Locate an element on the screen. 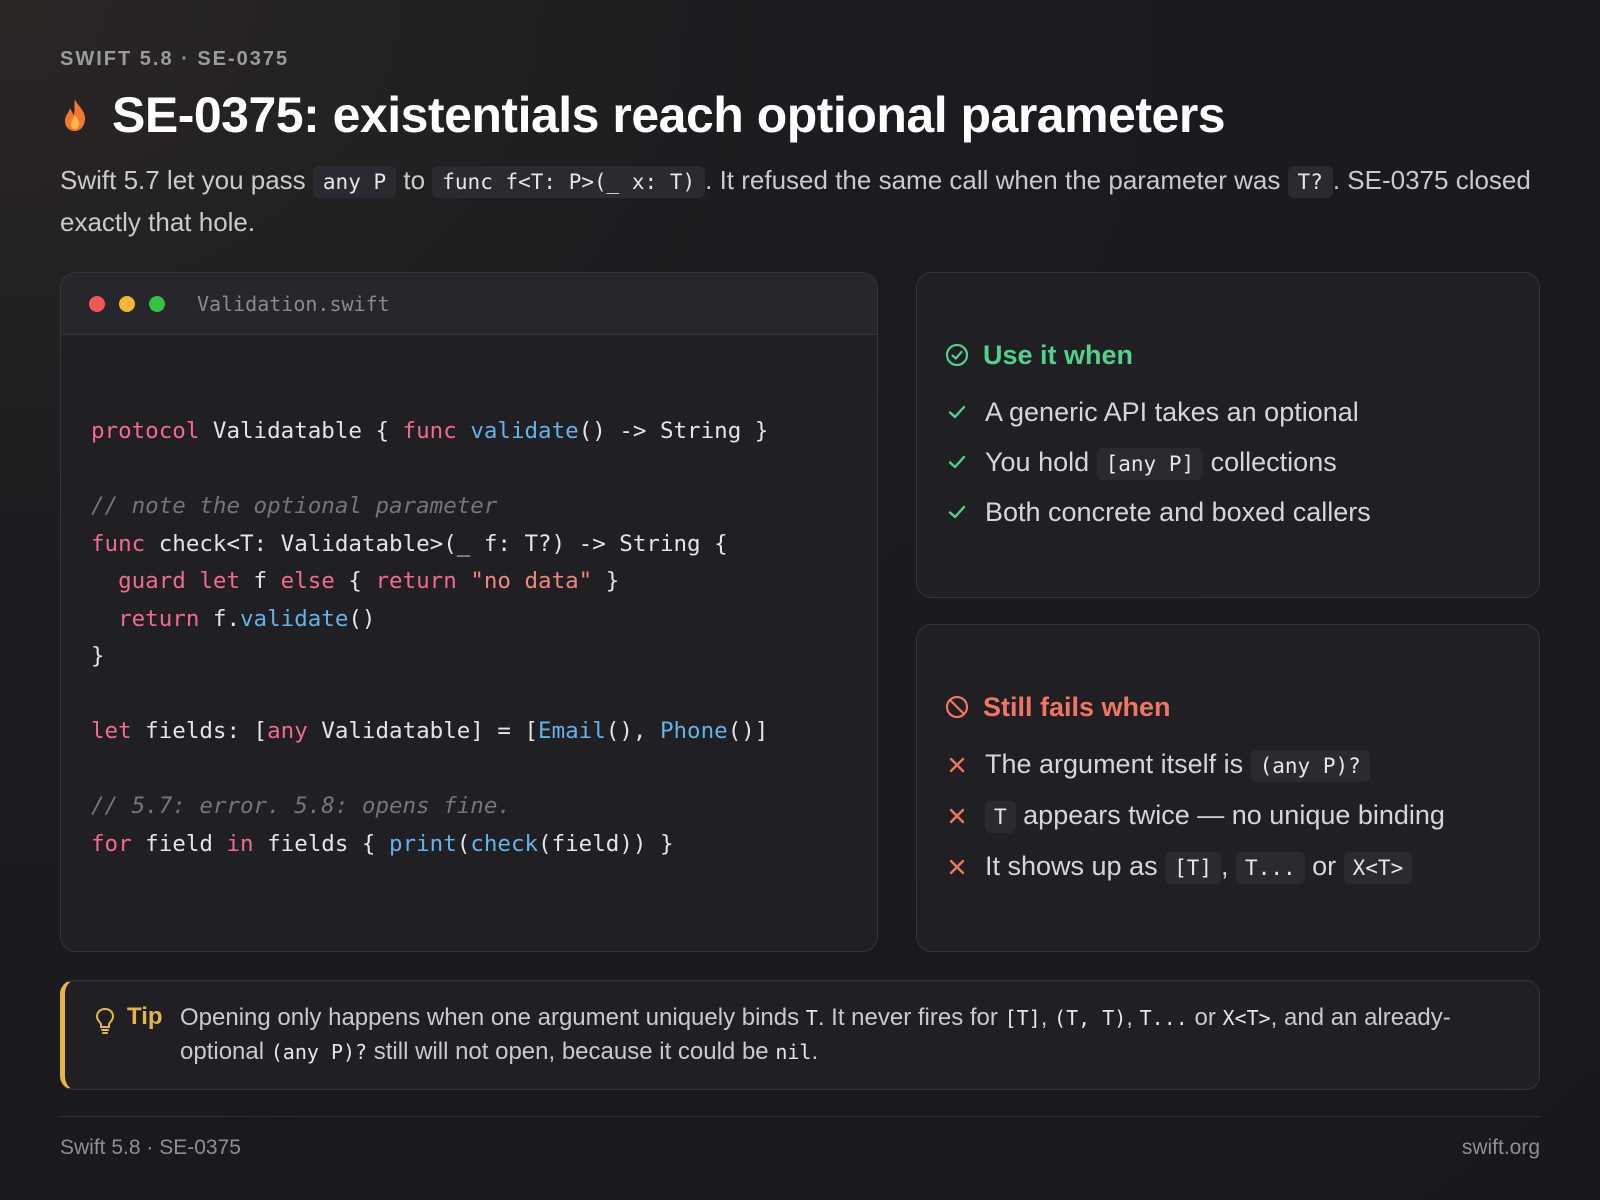 Image resolution: width=1600 pixels, height=1200 pixels. list-item: You hold [any P] collections is located at coordinates (1232, 462).